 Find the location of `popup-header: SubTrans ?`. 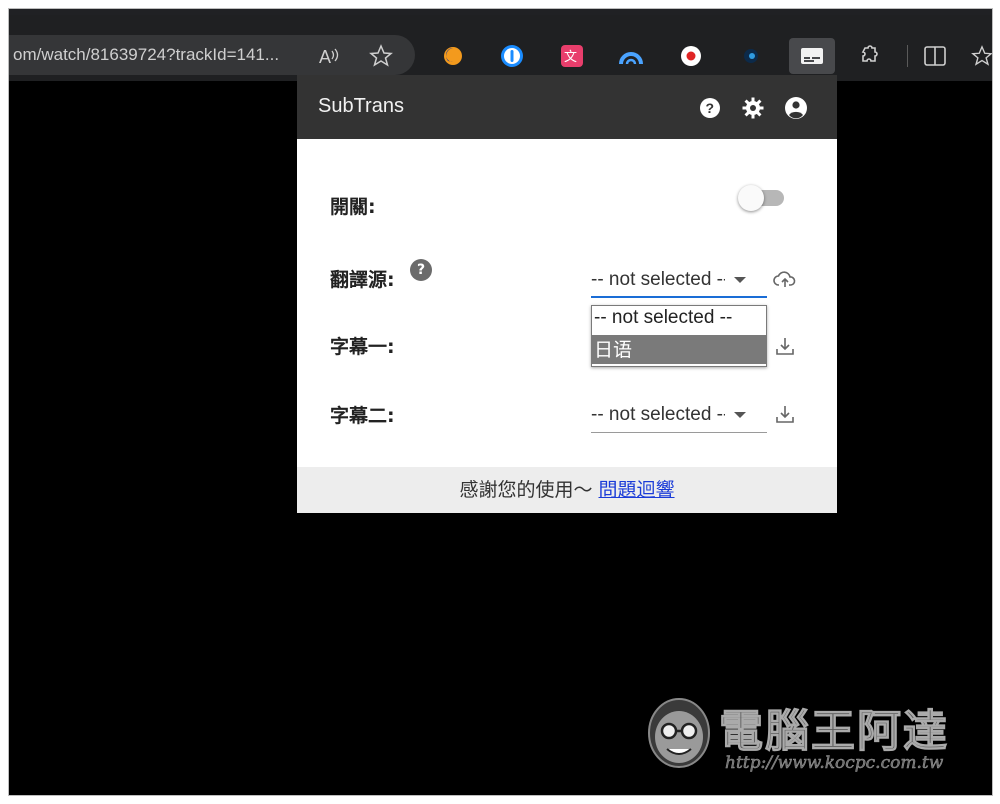

popup-header: SubTrans ? is located at coordinates (567, 107).